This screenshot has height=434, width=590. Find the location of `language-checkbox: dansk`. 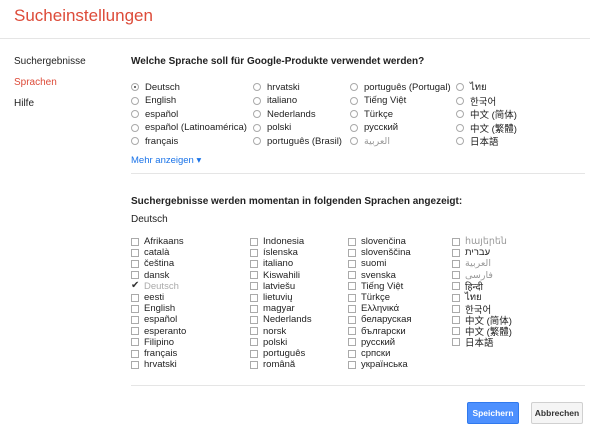

language-checkbox: dansk is located at coordinates (150, 275).